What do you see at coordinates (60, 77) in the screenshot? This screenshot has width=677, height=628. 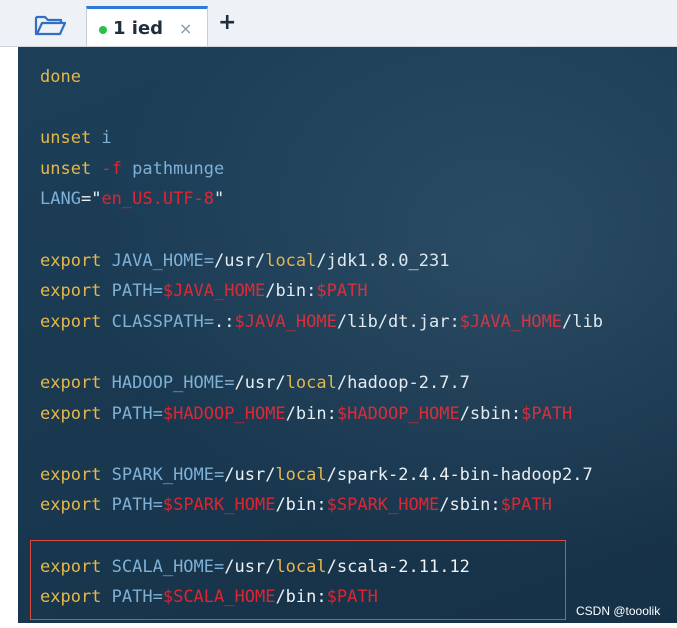 I see `terminal-token: done` at bounding box center [60, 77].